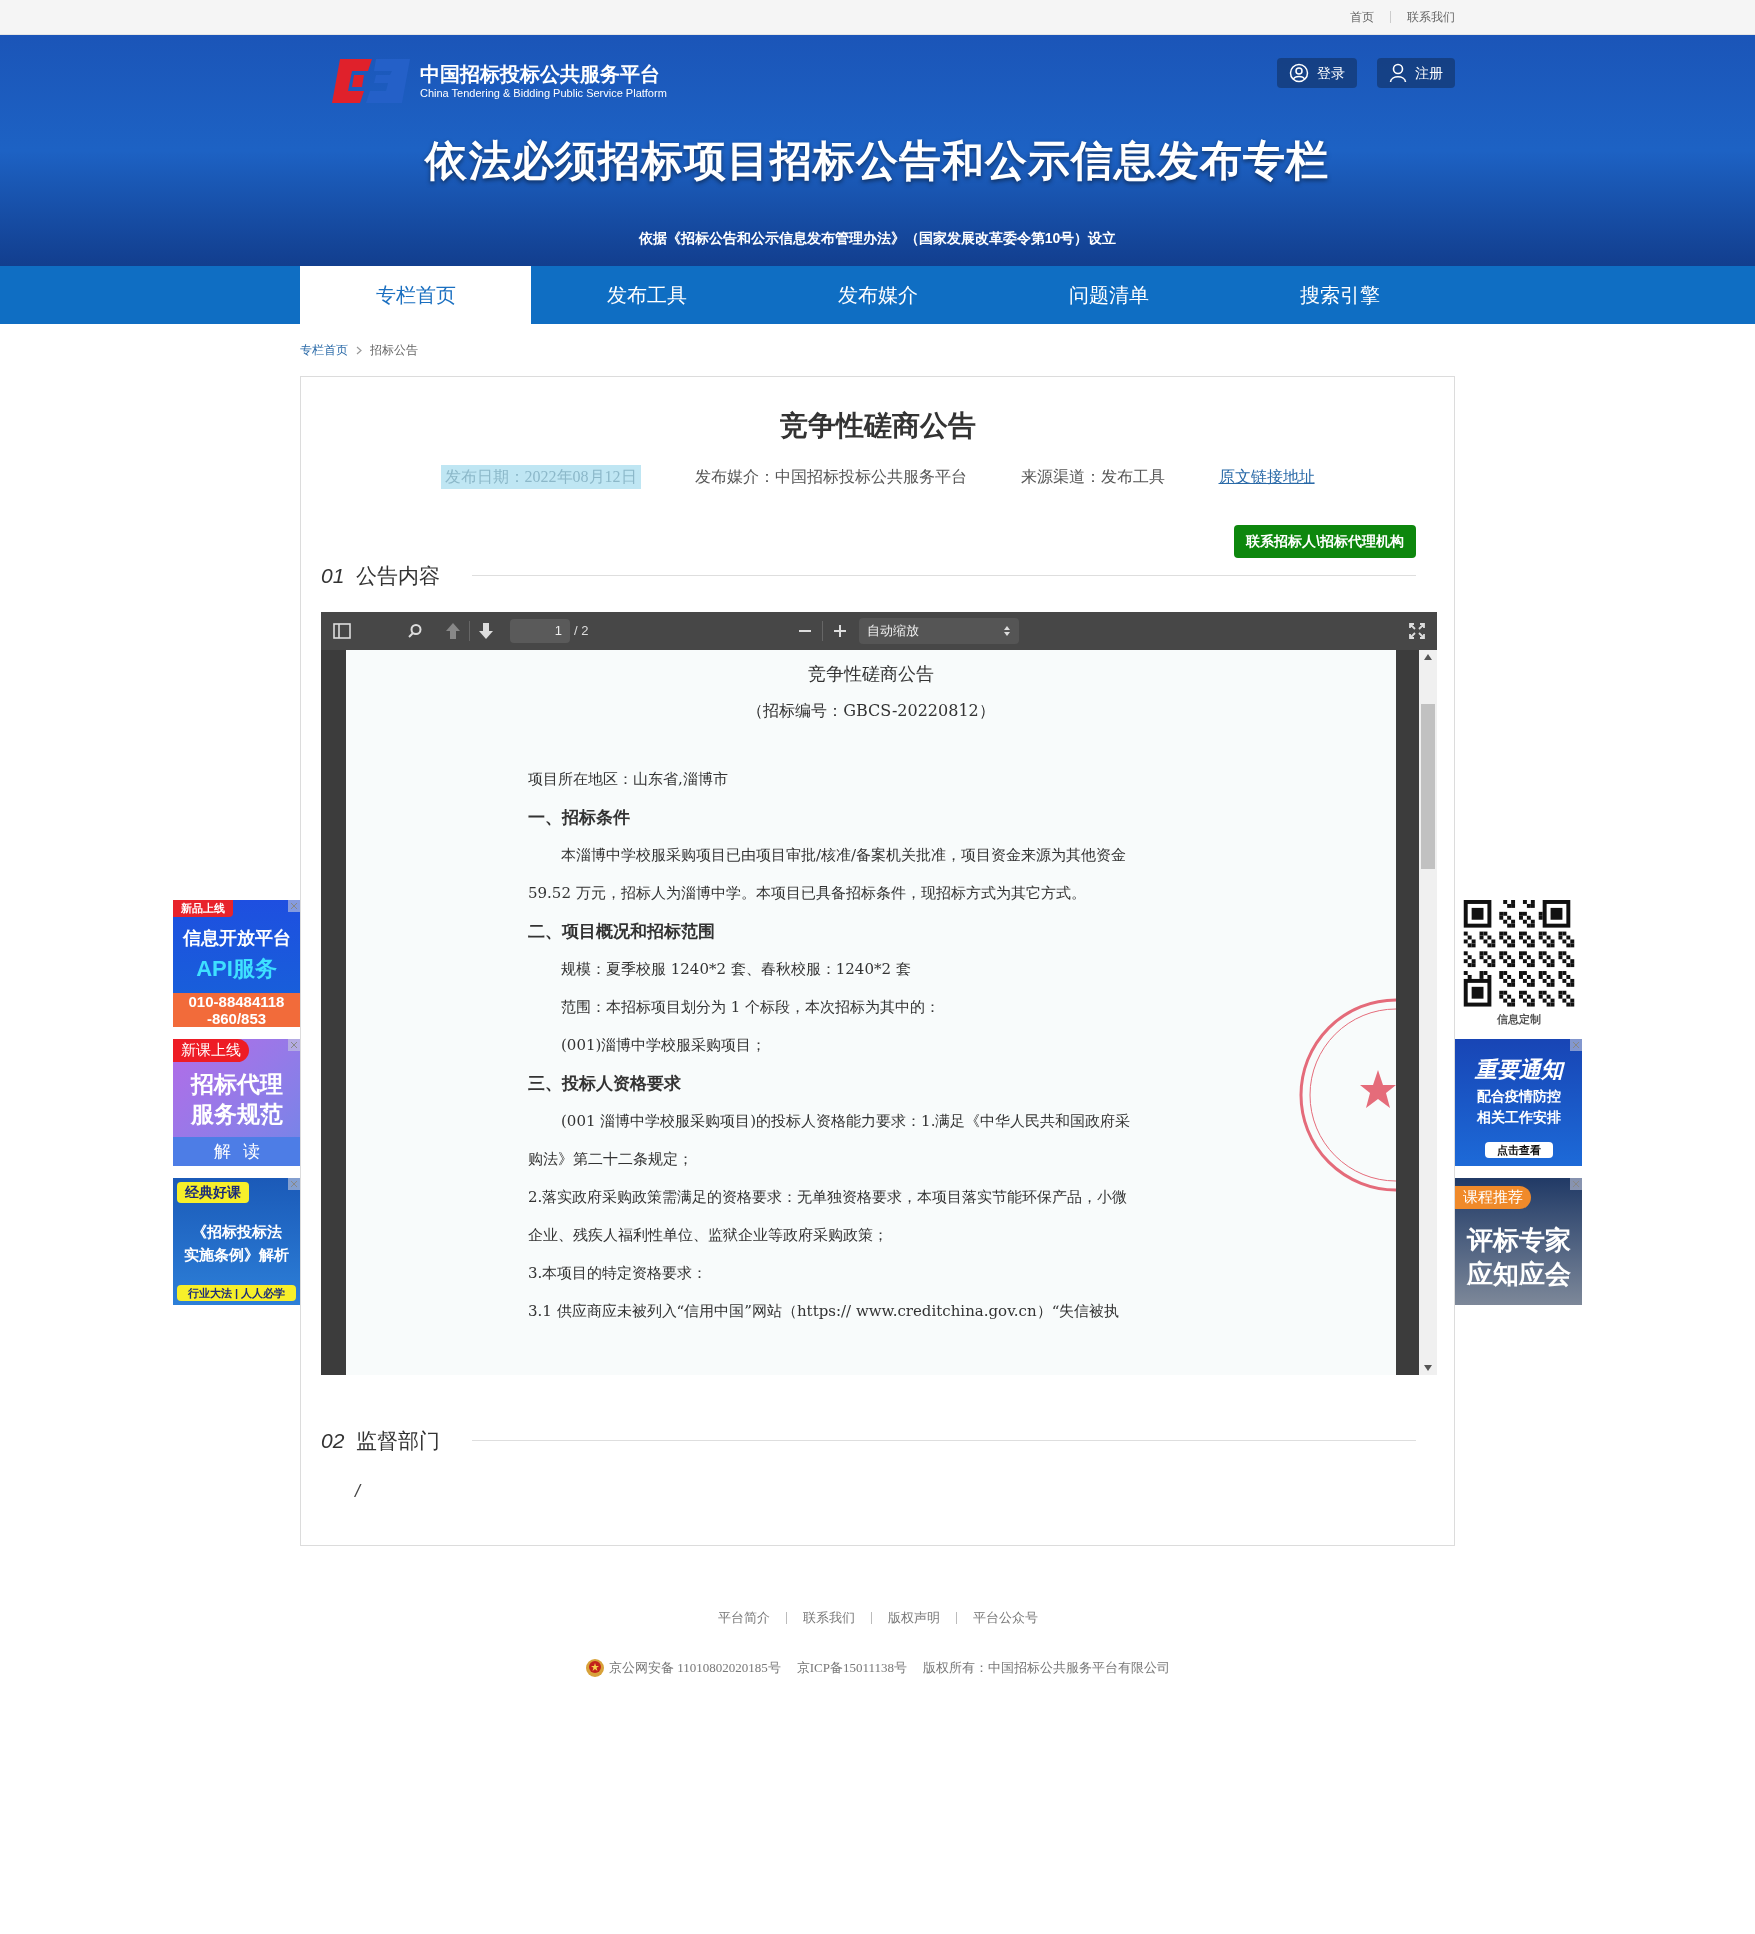  I want to click on document-text: 规模：夏季校服 1240*2 套、春秋校服：1240*2 套, so click(736, 969).